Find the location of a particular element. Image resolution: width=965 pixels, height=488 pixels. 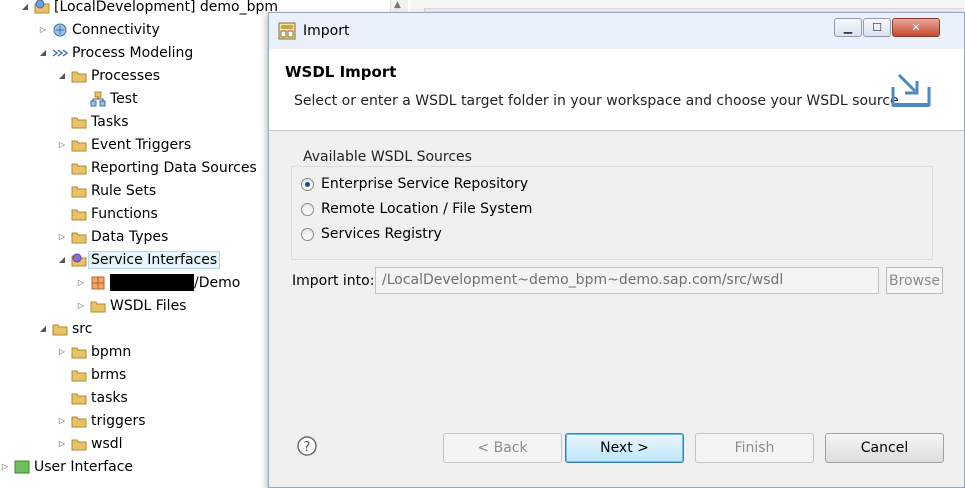

tree-item-process-modeling: ◢ Process Modeling is located at coordinates (115, 52).